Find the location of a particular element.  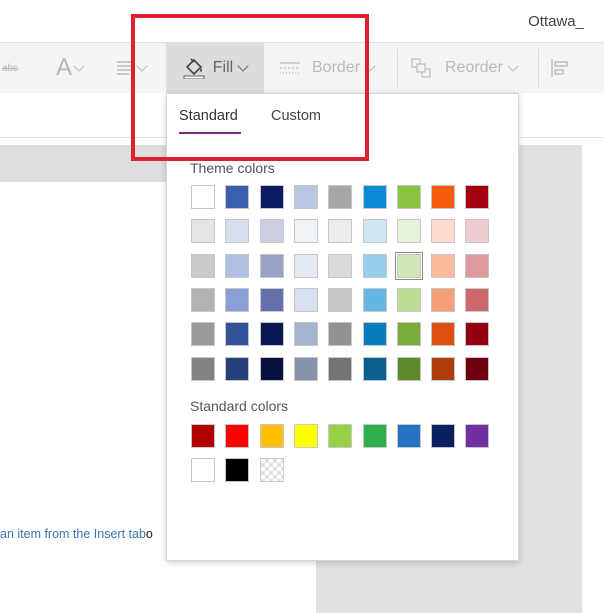

hint-tail: o is located at coordinates (149, 534).